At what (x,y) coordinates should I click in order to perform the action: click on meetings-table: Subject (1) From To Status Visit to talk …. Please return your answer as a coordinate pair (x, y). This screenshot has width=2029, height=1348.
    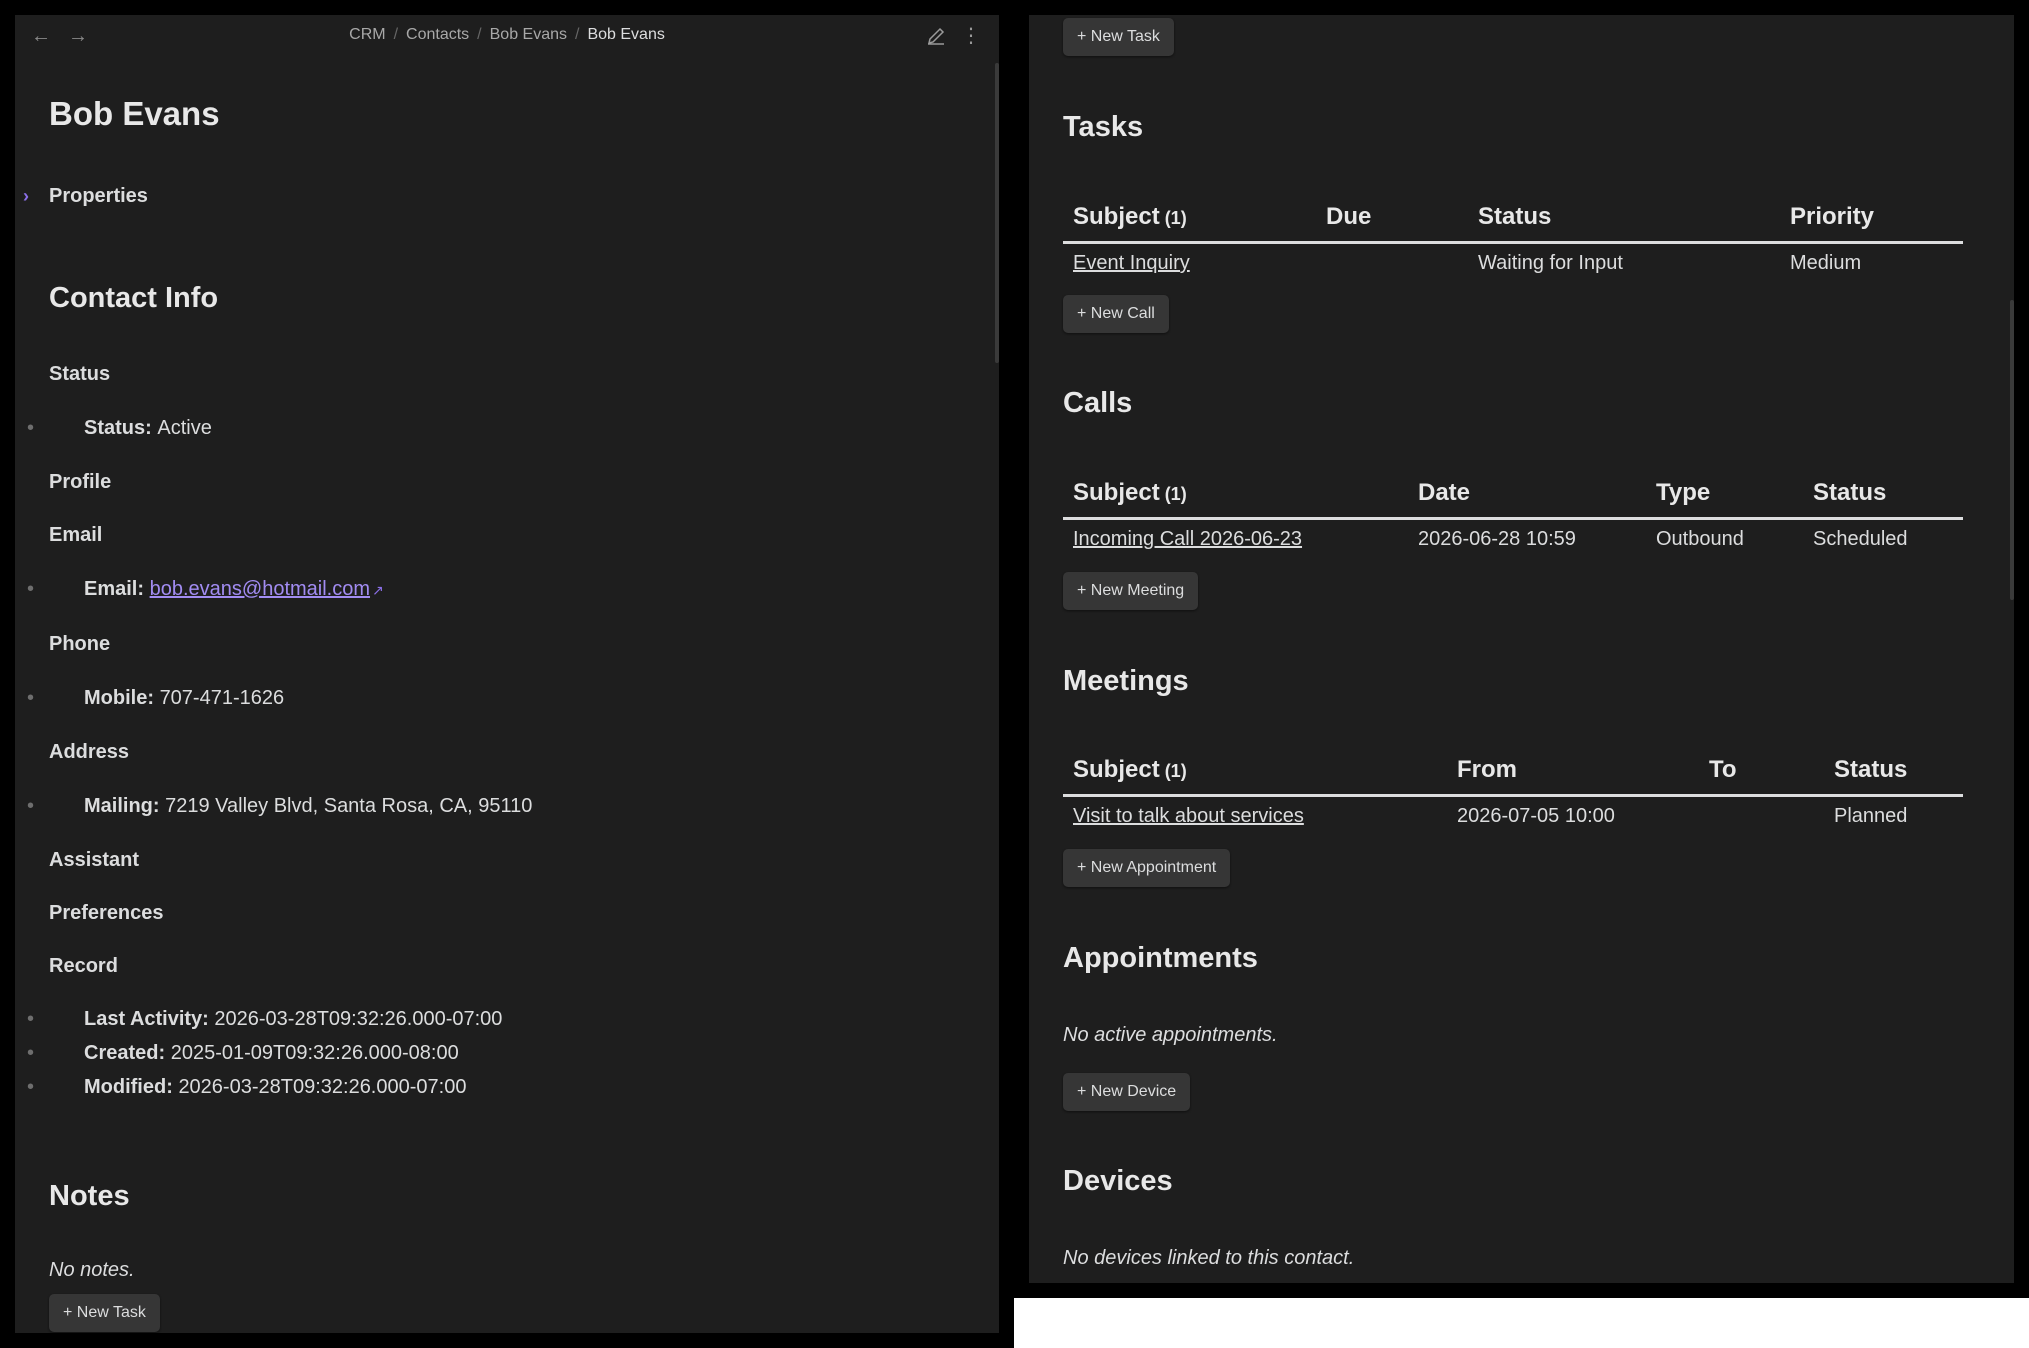
    Looking at the image, I should click on (1513, 792).